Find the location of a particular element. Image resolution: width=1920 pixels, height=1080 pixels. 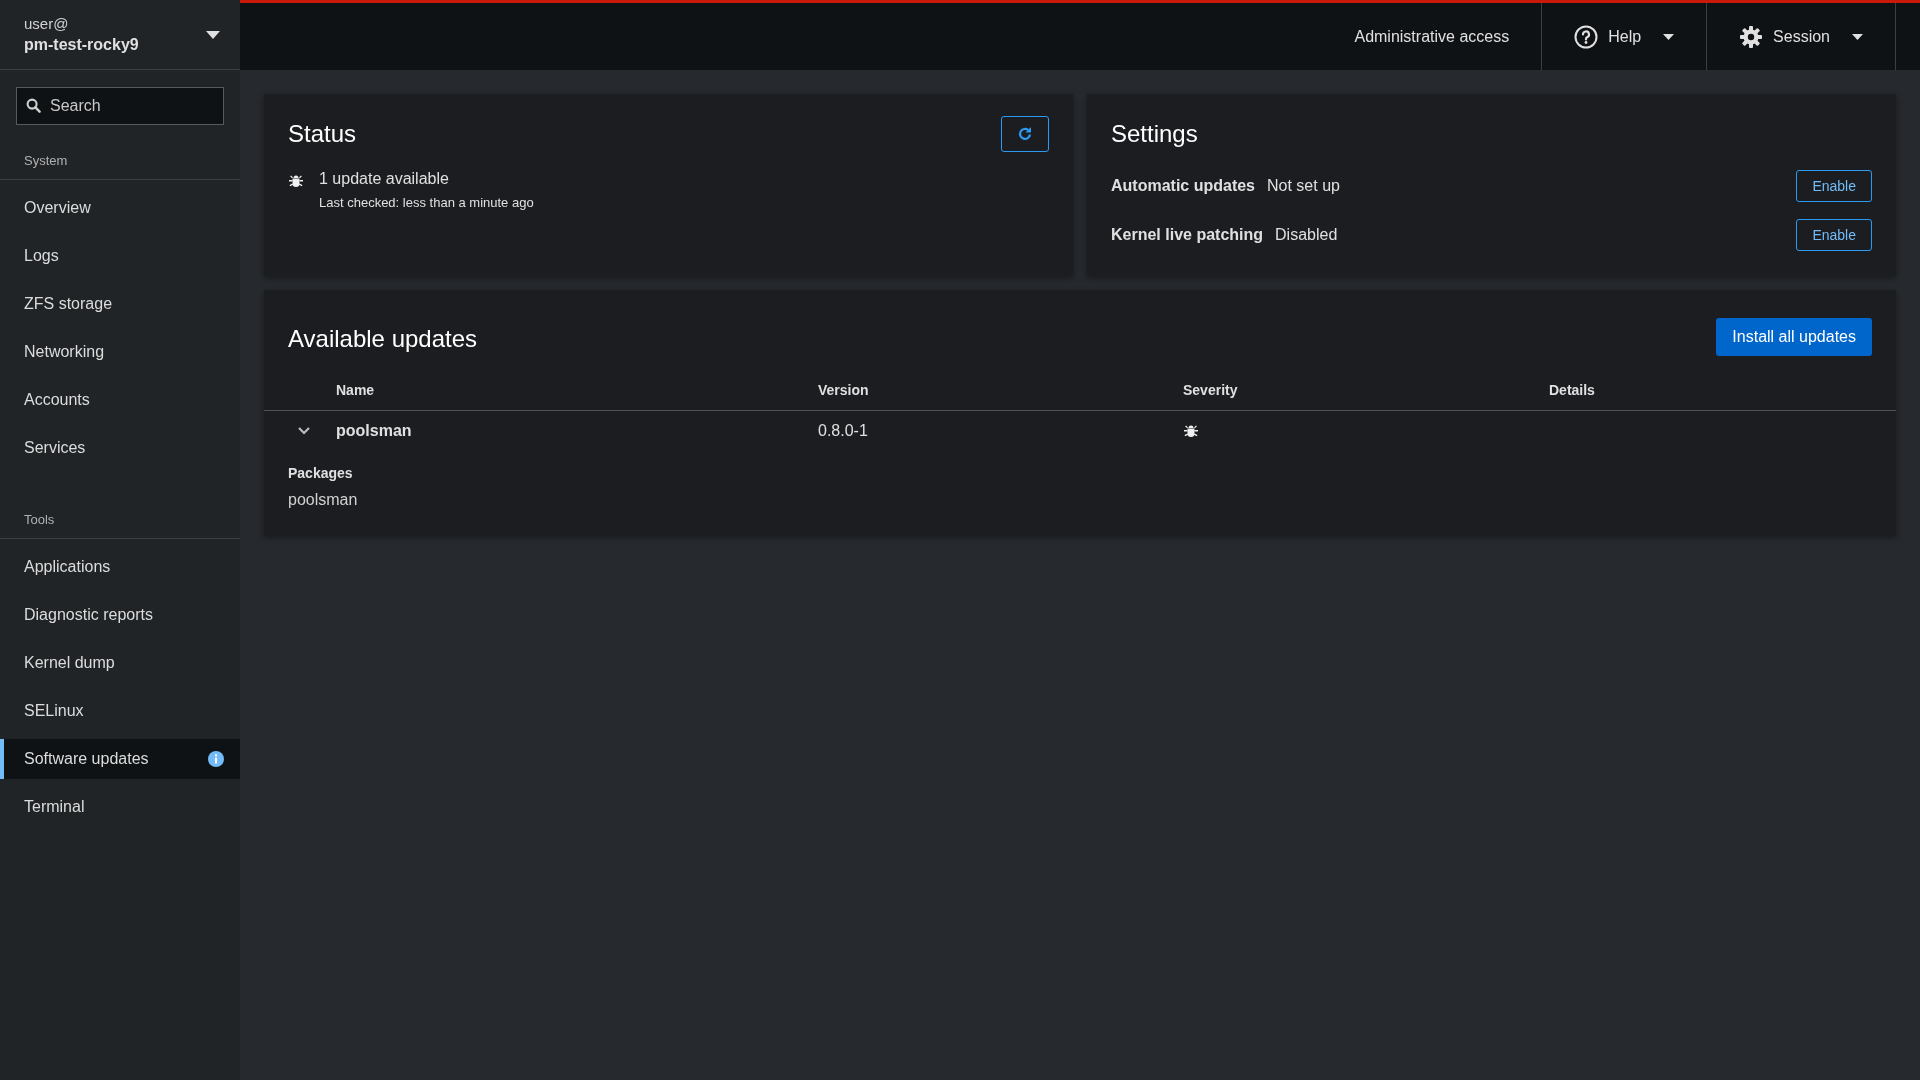

last-checked-text: Last checked: less than a minute ago is located at coordinates (426, 202).